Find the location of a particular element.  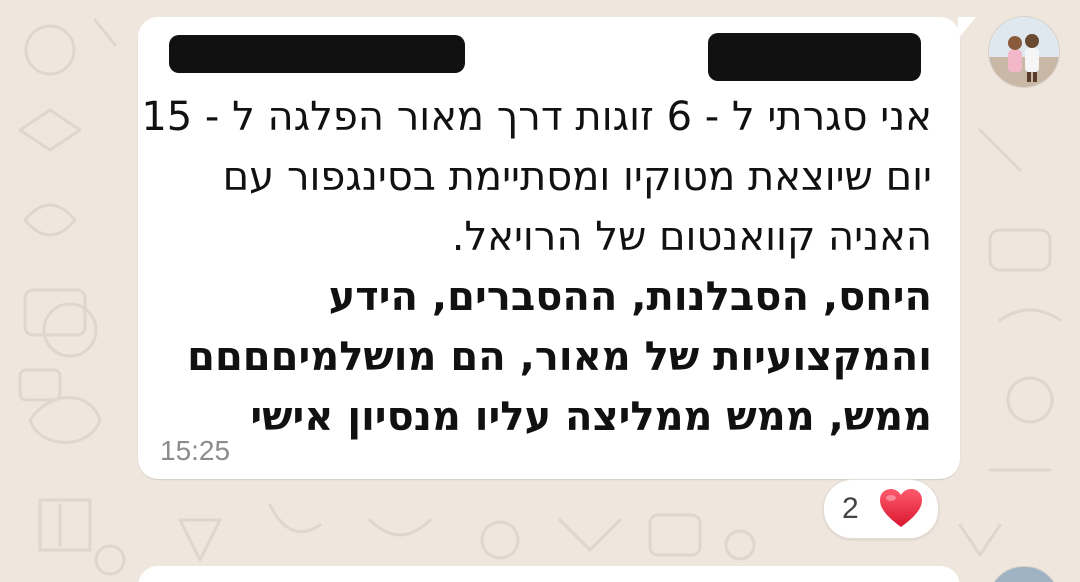

redaction-bar is located at coordinates (317, 54).